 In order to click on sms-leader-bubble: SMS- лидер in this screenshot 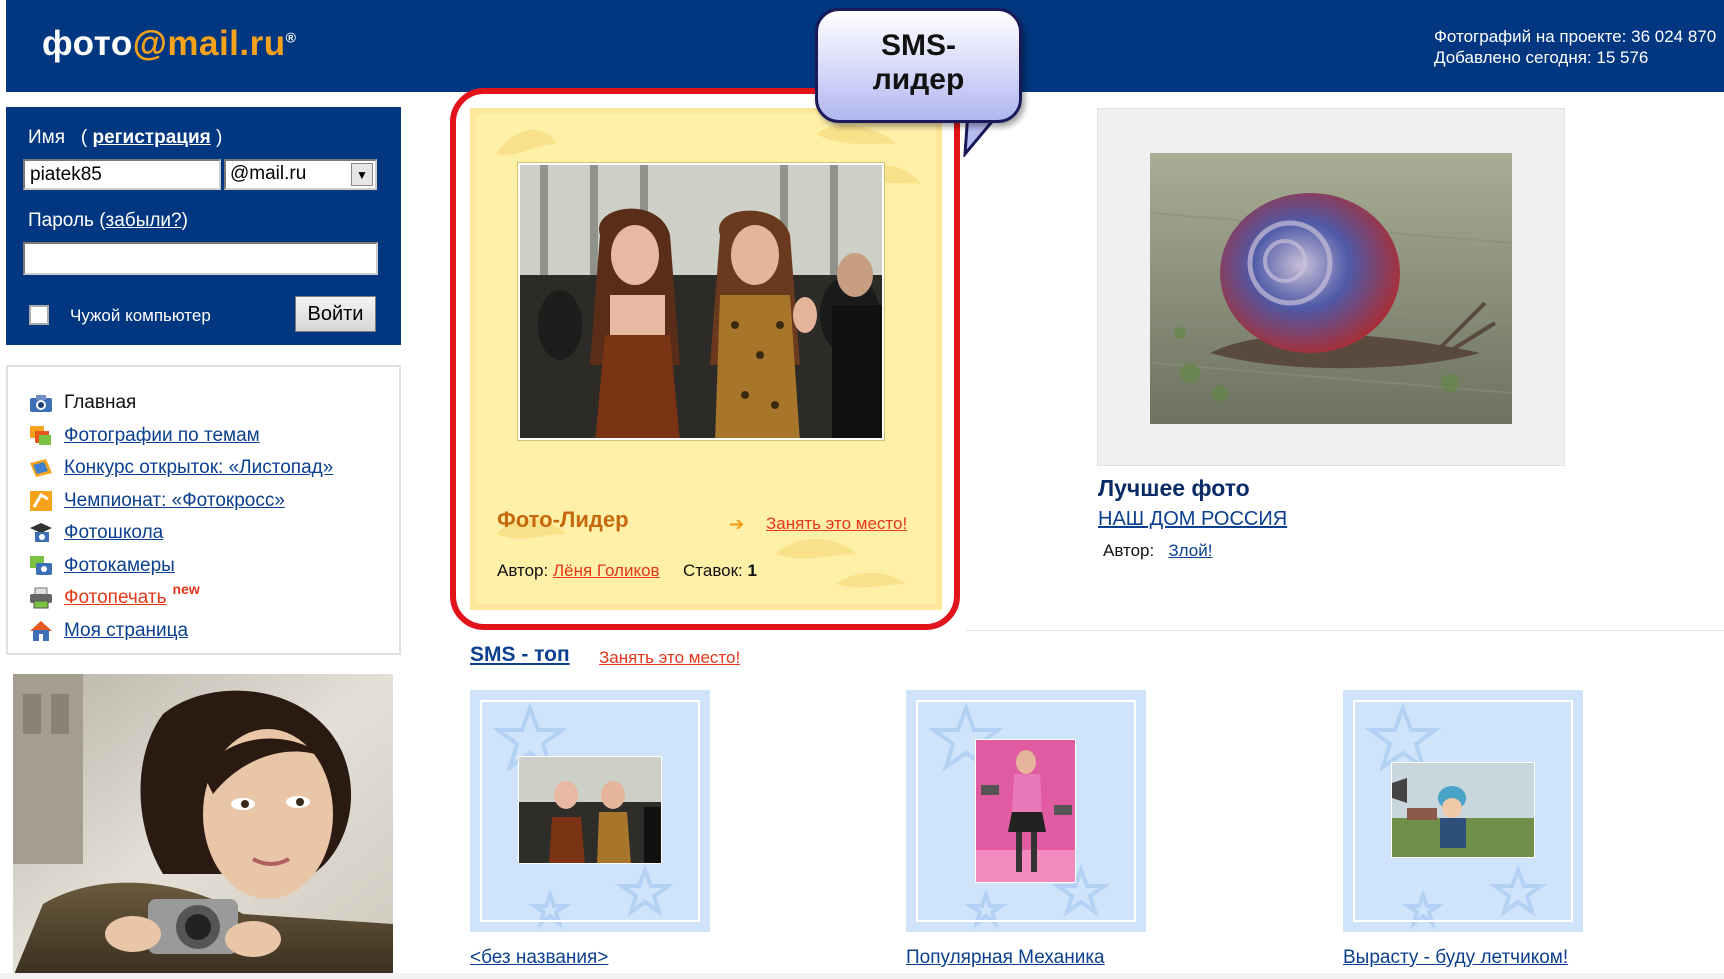, I will do `click(918, 65)`.